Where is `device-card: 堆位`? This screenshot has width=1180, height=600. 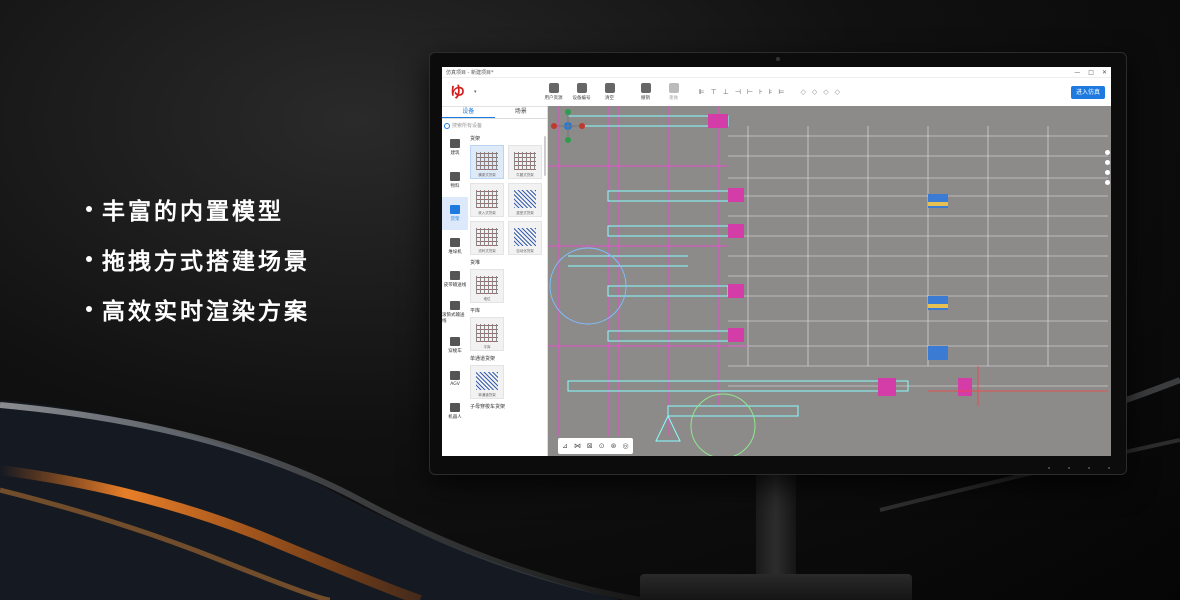
device-card: 堆位 is located at coordinates (487, 286).